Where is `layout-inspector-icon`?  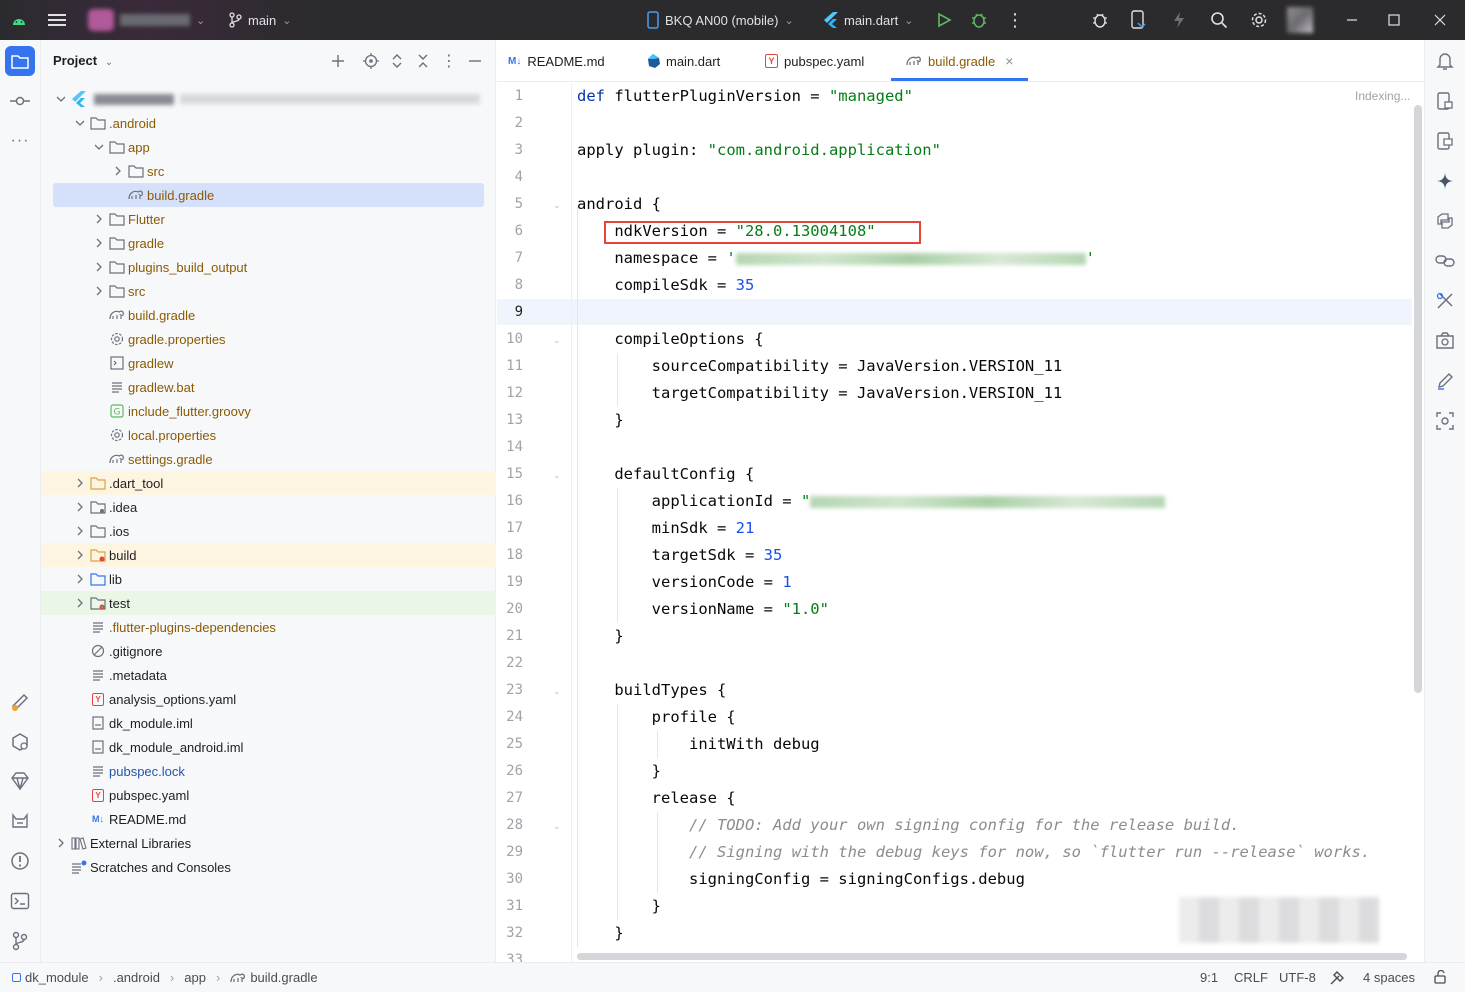 layout-inspector-icon is located at coordinates (1445, 421).